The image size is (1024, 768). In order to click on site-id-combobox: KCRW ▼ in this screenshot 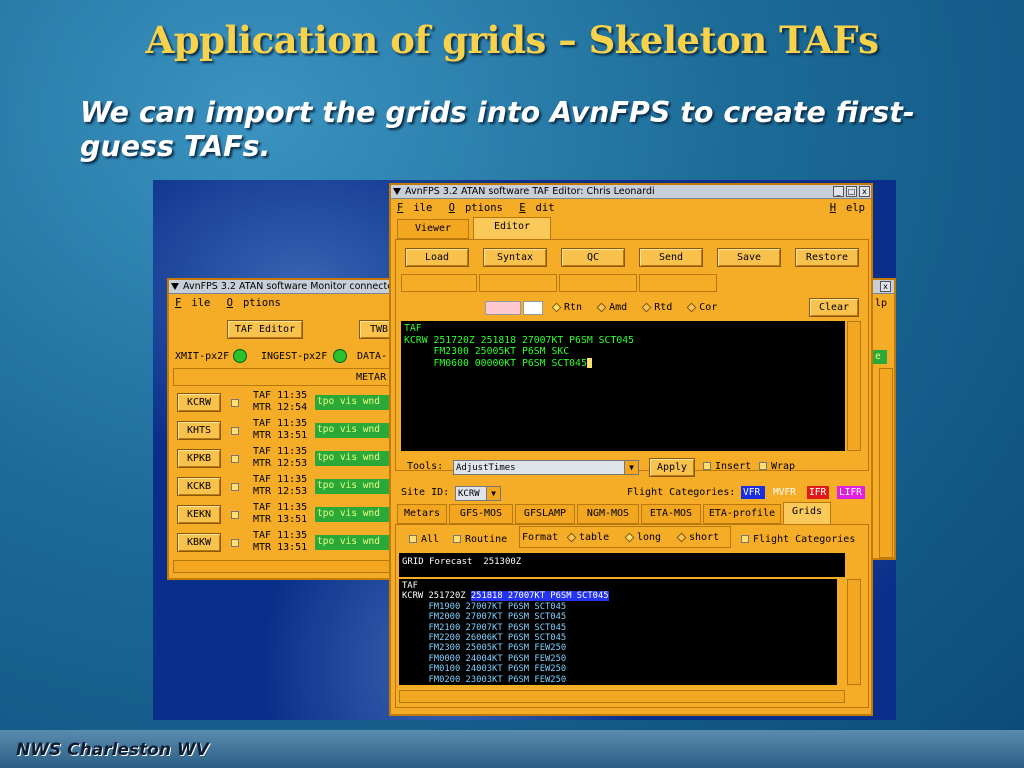, I will do `click(478, 493)`.